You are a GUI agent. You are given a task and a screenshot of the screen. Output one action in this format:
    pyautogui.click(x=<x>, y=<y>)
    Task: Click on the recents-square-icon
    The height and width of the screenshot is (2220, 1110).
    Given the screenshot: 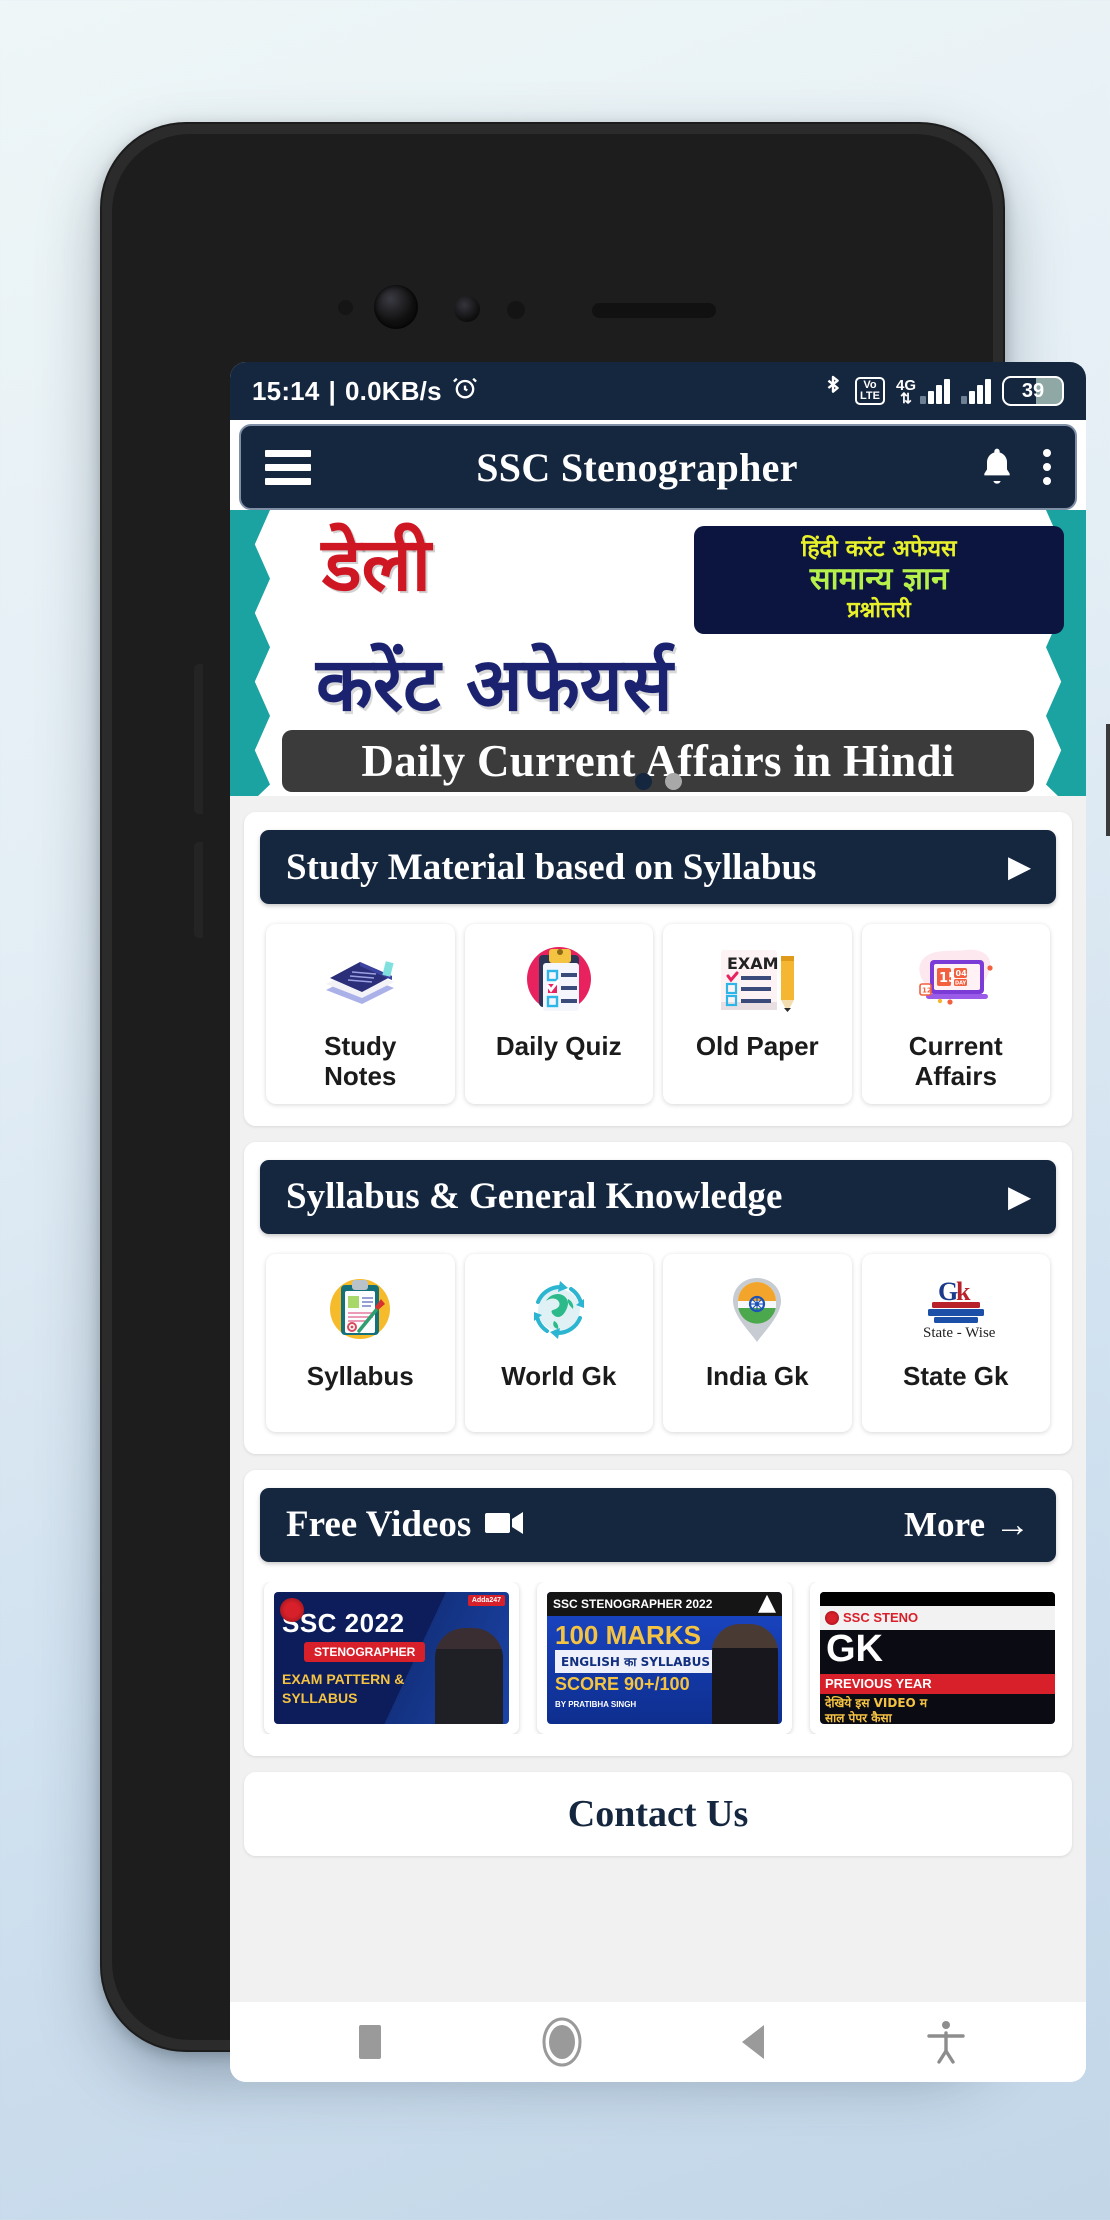 What is the action you would take?
    pyautogui.click(x=370, y=2042)
    